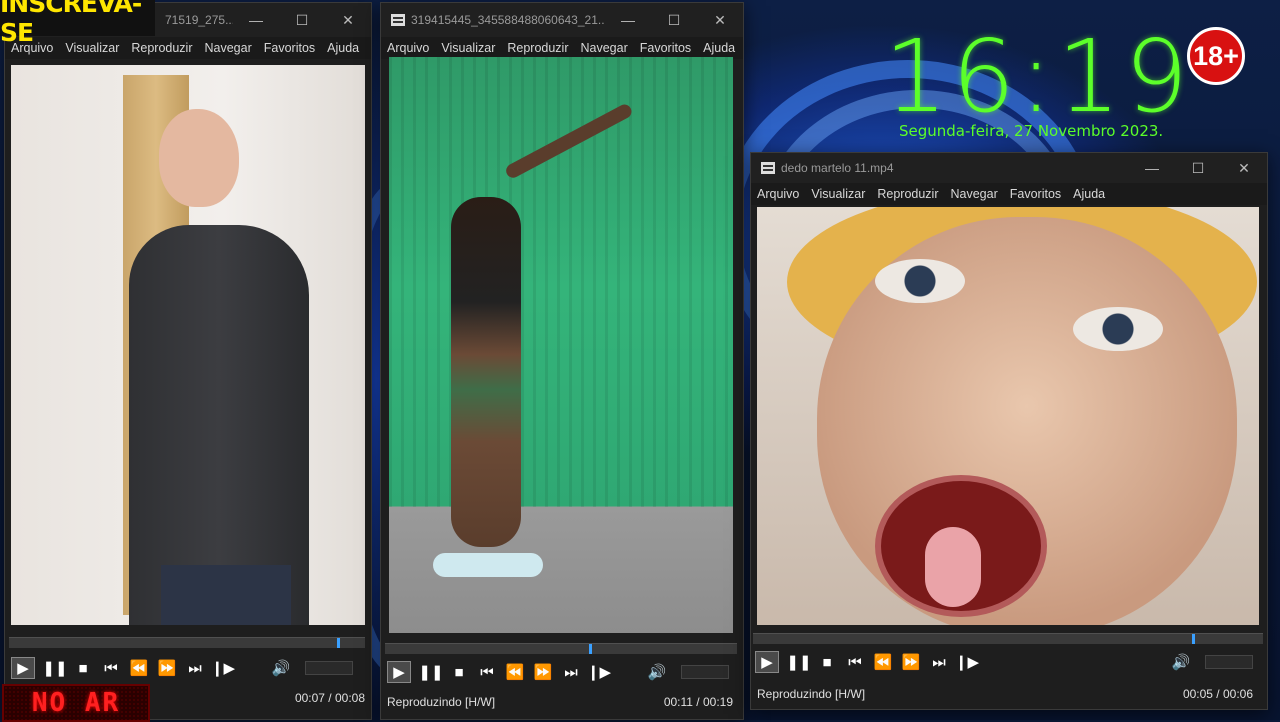 This screenshot has width=1280, height=722. I want to click on title-bar: 319415445_345588488060643_21... — ☐ ✕, so click(562, 20).